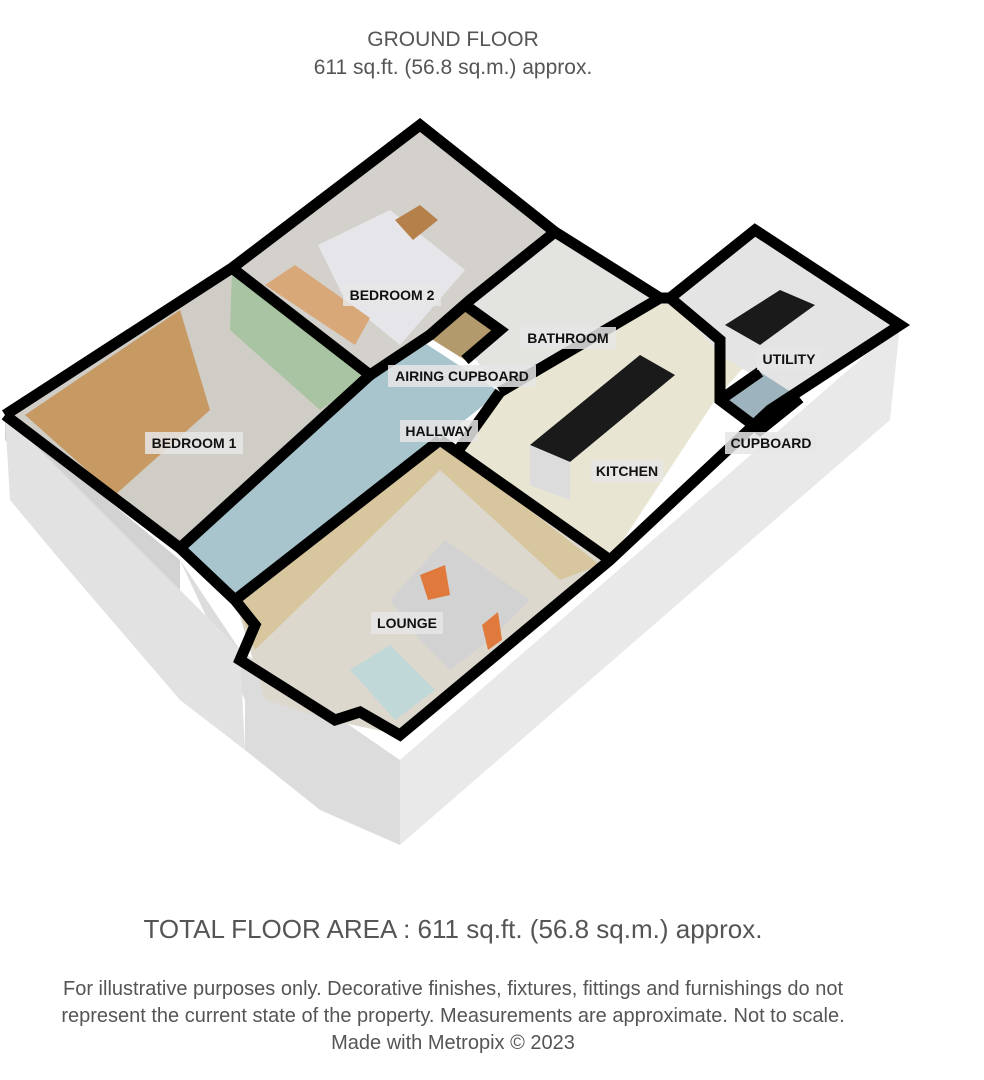  Describe the element at coordinates (771, 443) in the screenshot. I see `label-cupboard: CUPBOARD` at that location.